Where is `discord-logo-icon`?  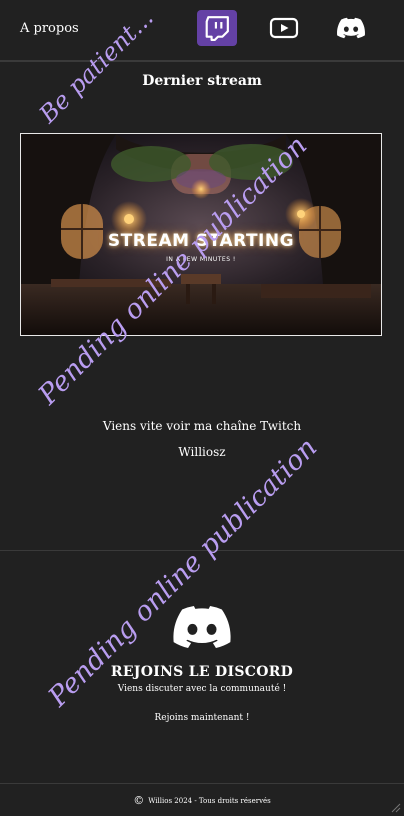 discord-logo-icon is located at coordinates (202, 627).